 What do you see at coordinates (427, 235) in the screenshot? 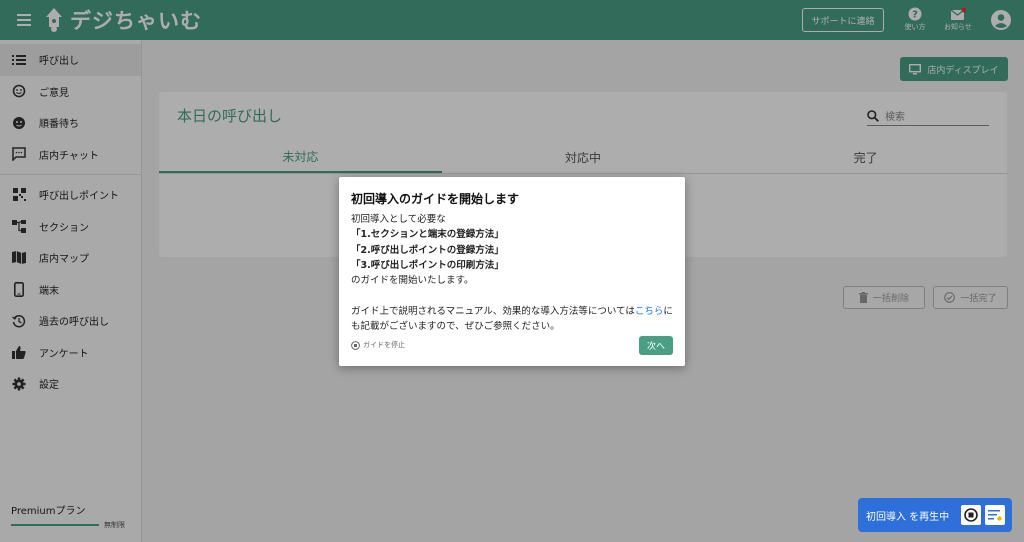
I see `dialog-step: 「1.セクションと端末の登録方法」` at bounding box center [427, 235].